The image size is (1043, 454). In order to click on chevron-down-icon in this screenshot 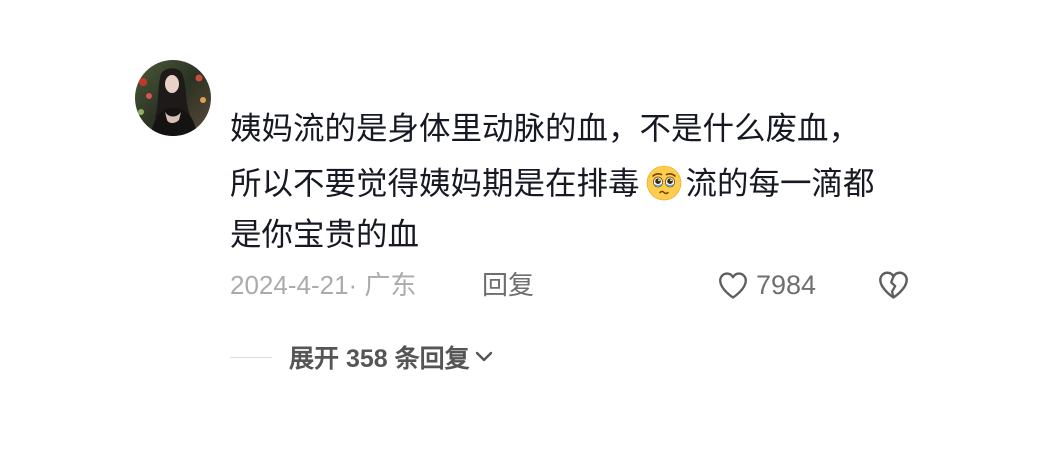, I will do `click(484, 357)`.